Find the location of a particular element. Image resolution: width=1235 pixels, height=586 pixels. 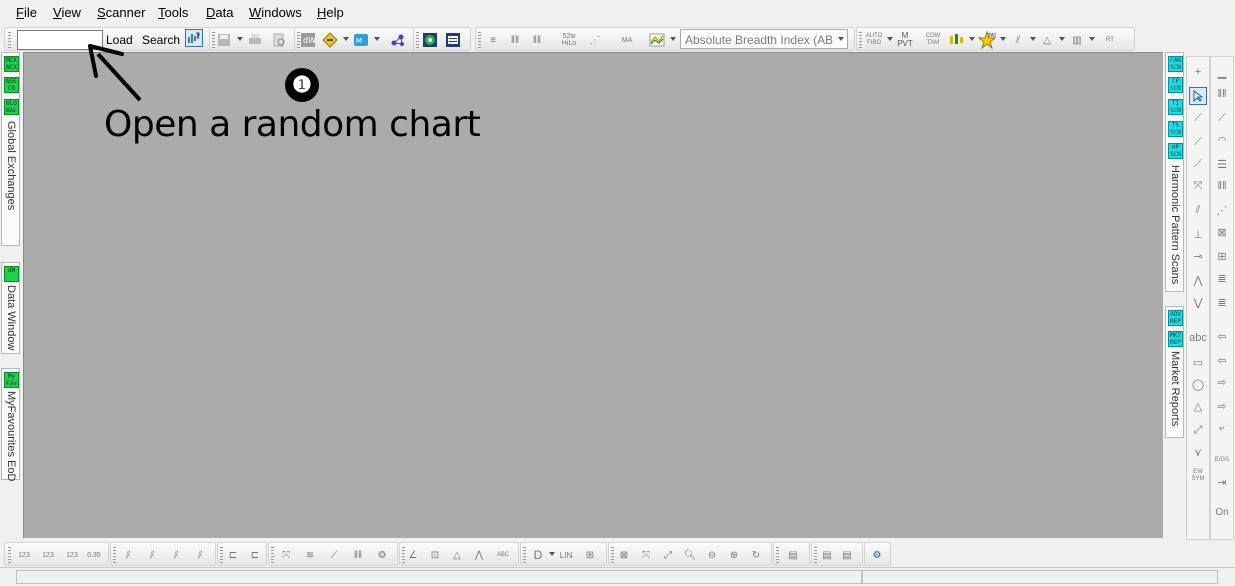

trendline-sl-2-icon: ⟋ is located at coordinates (1198, 164).